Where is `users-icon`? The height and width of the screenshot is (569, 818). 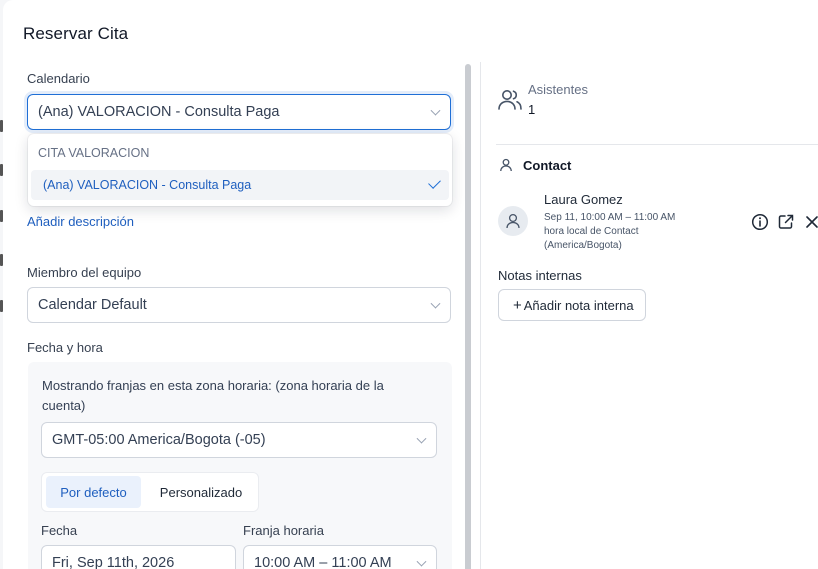 users-icon is located at coordinates (510, 100).